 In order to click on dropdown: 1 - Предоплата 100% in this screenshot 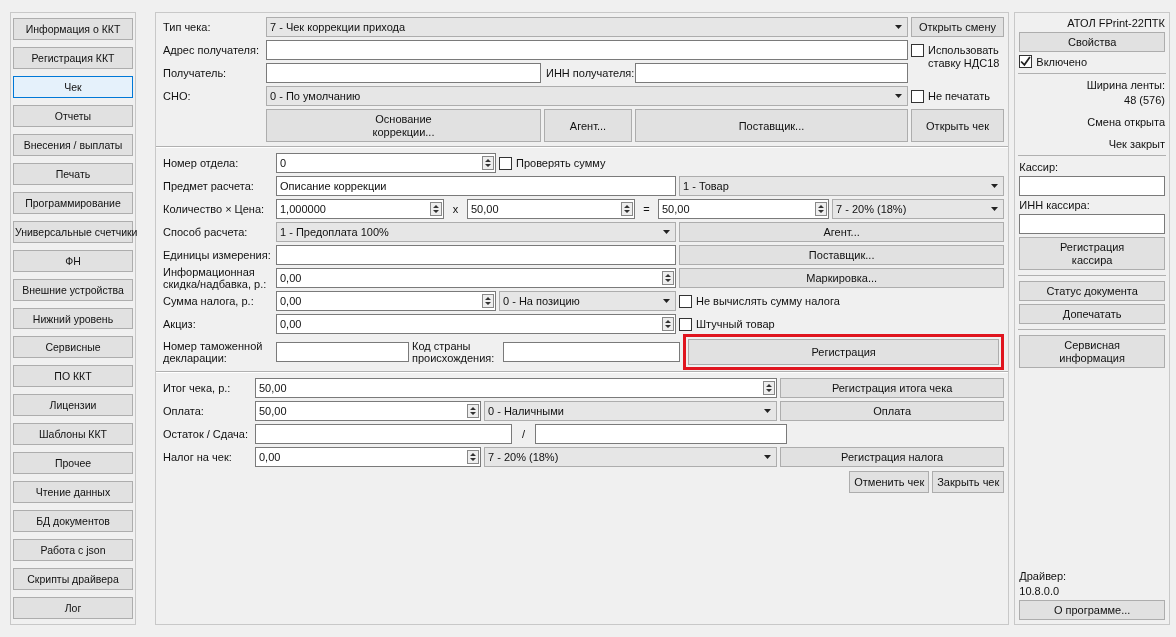, I will do `click(476, 232)`.